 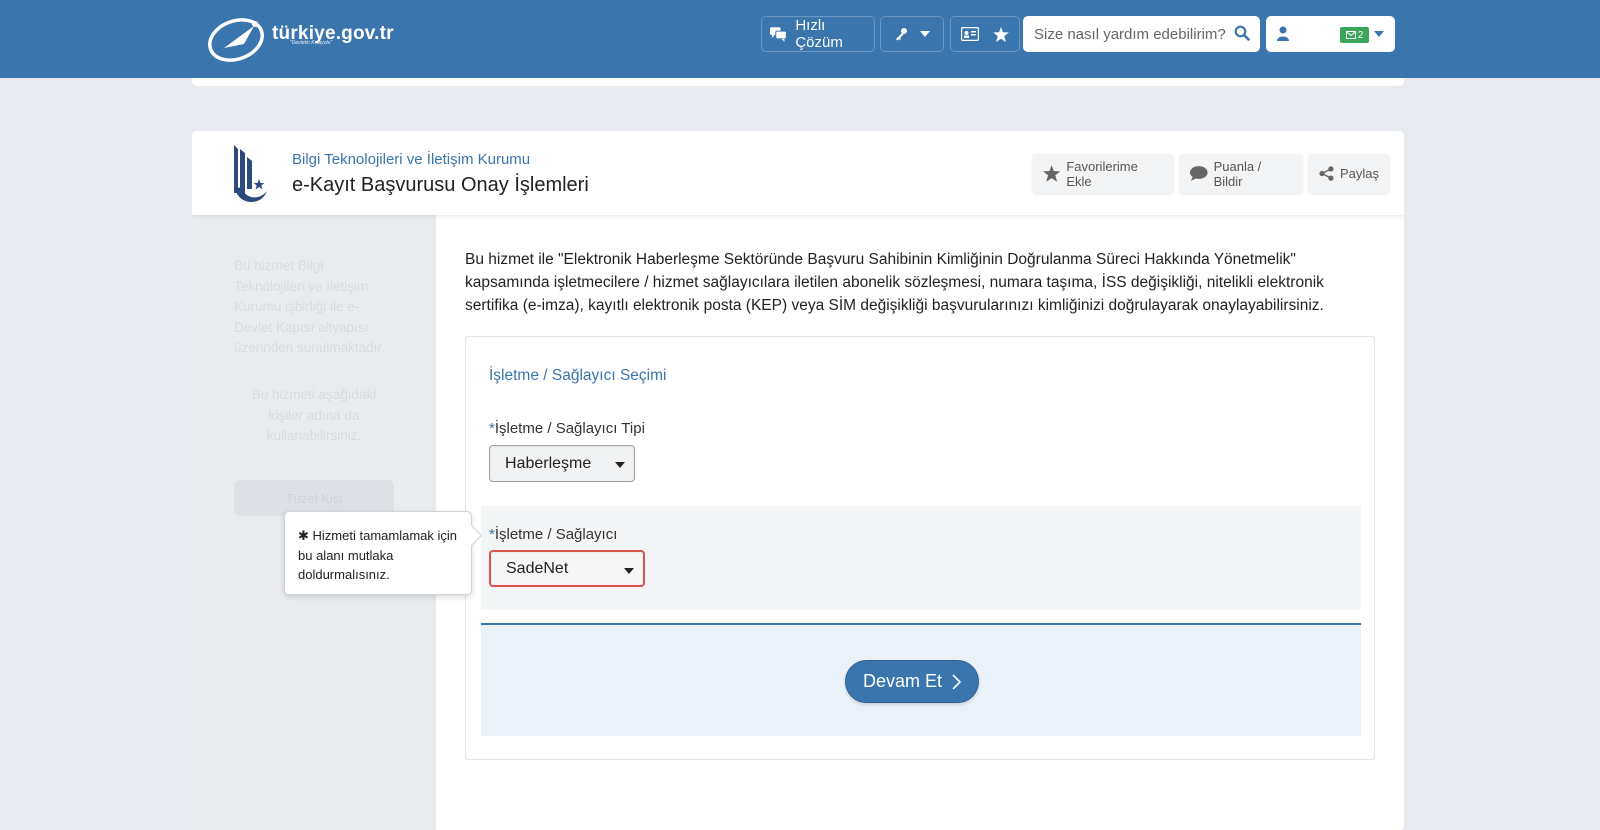 I want to click on share-label: Paylaş, so click(x=1359, y=173).